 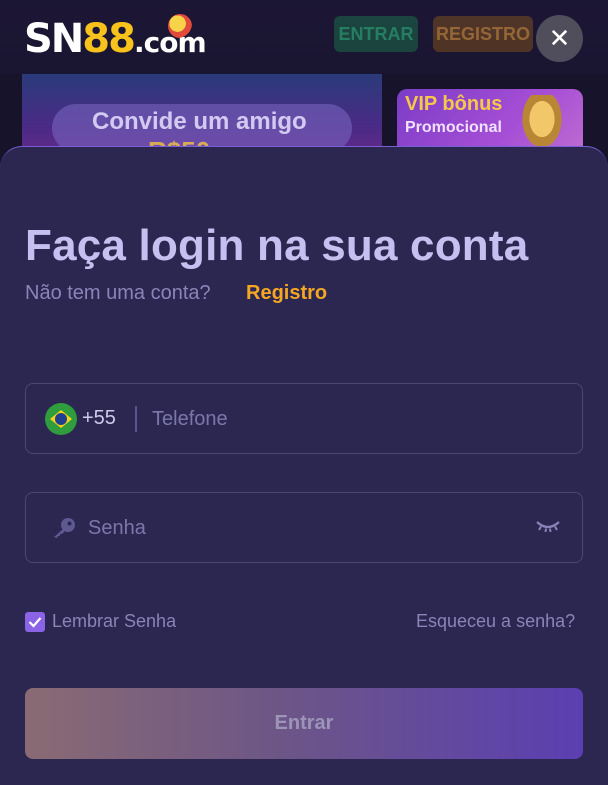 What do you see at coordinates (454, 104) in the screenshot?
I see `vip-title: VIP bônus` at bounding box center [454, 104].